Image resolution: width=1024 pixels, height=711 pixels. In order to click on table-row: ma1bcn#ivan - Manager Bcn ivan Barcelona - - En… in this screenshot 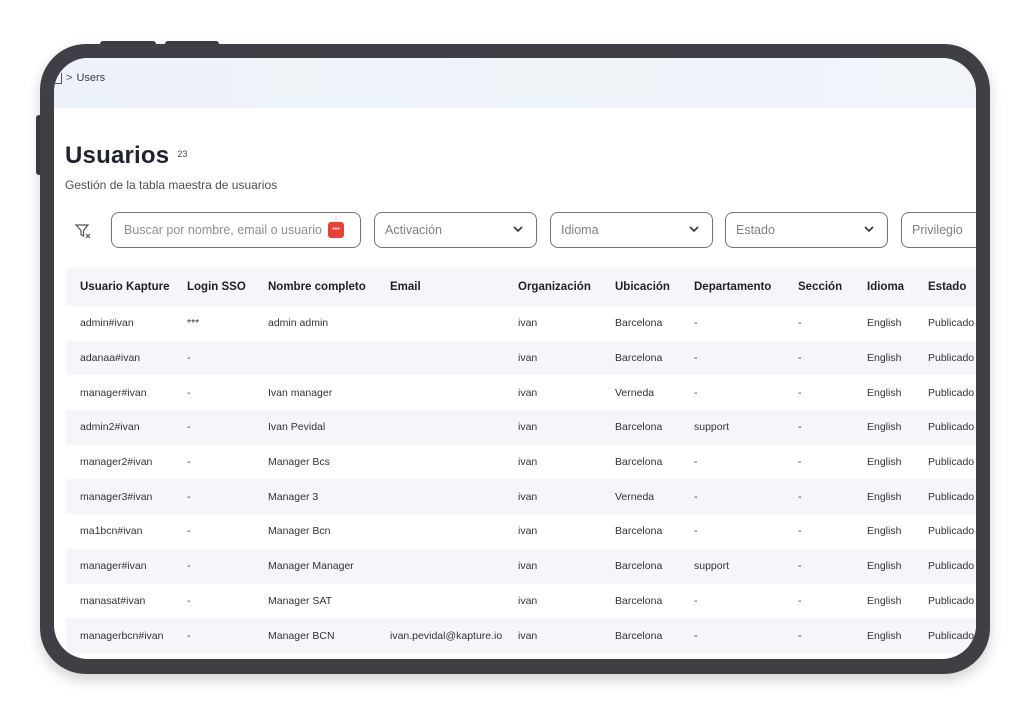, I will do `click(521, 531)`.